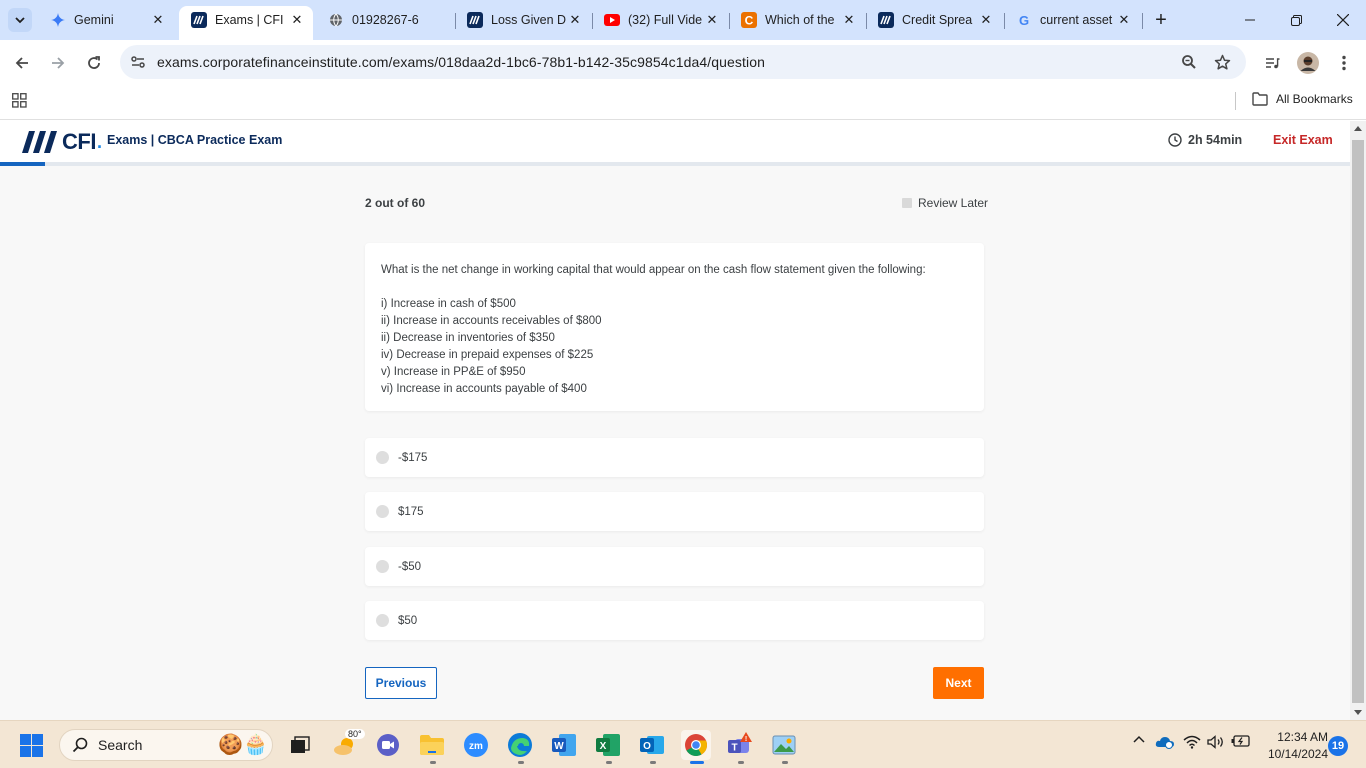  I want to click on cfi-logo-mark-icon, so click(39, 142).